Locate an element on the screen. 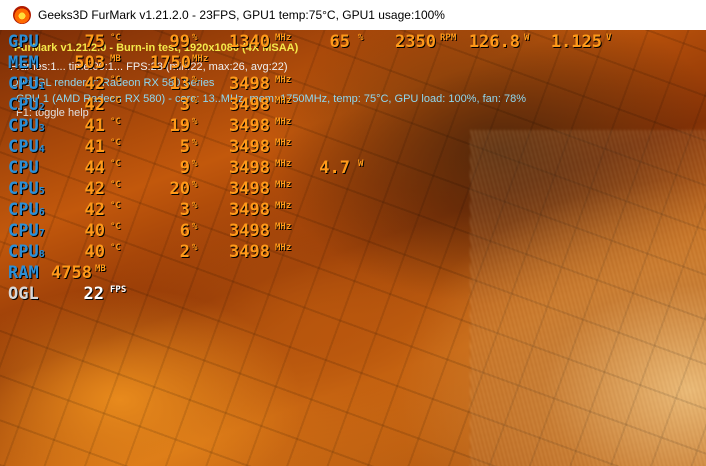 Image resolution: width=706 pixels, height=466 pixels. cpu-usage-value: 9 is located at coordinates (184, 168).